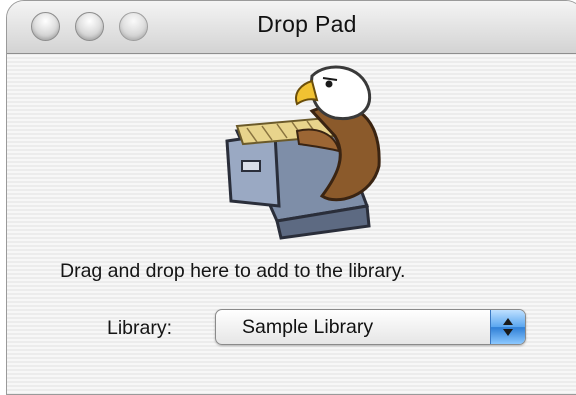 The width and height of the screenshot is (576, 395). I want to click on minimize-button, so click(89, 26).